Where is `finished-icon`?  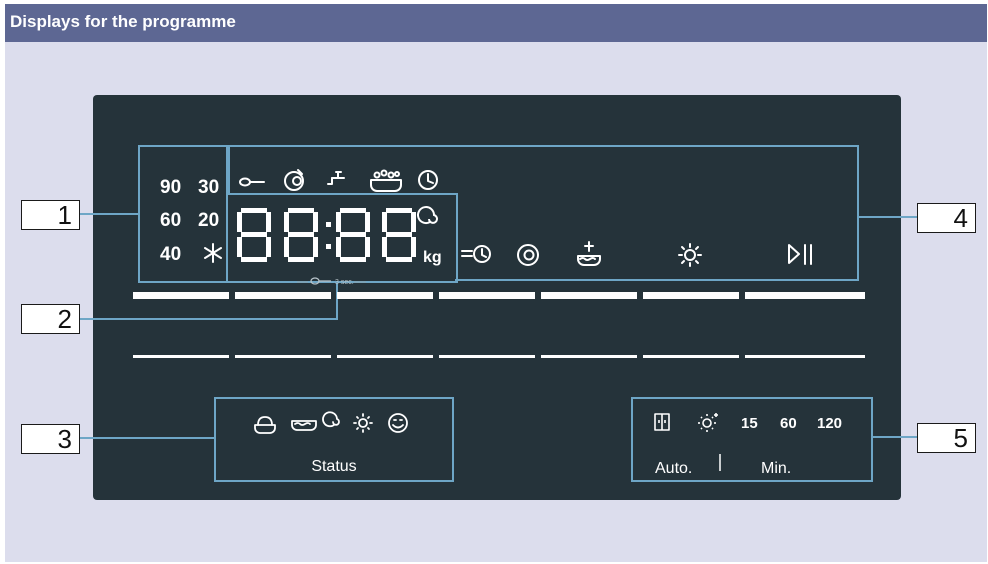
finished-icon is located at coordinates (398, 423).